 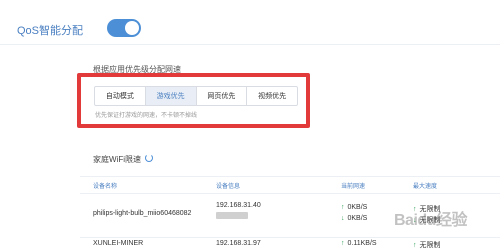 I want to click on upload-speed: ↑ 0KB/S, so click(x=354, y=207).